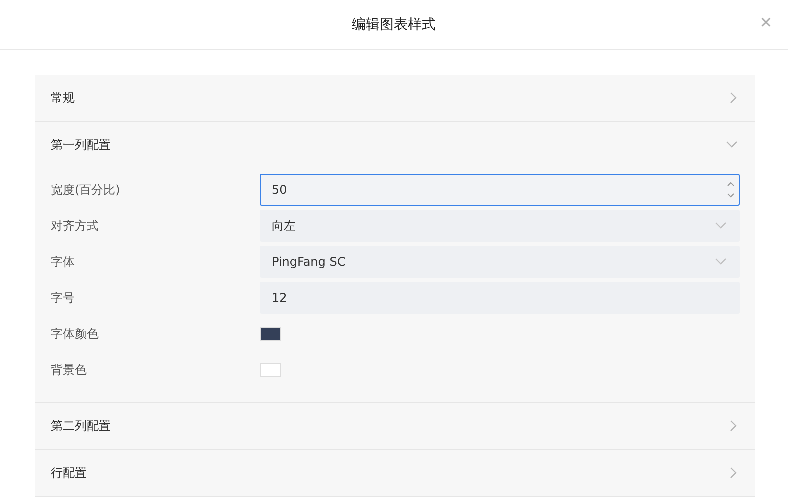 Image resolution: width=788 pixels, height=502 pixels. What do you see at coordinates (75, 226) in the screenshot?
I see `field-label: 对齐方式` at bounding box center [75, 226].